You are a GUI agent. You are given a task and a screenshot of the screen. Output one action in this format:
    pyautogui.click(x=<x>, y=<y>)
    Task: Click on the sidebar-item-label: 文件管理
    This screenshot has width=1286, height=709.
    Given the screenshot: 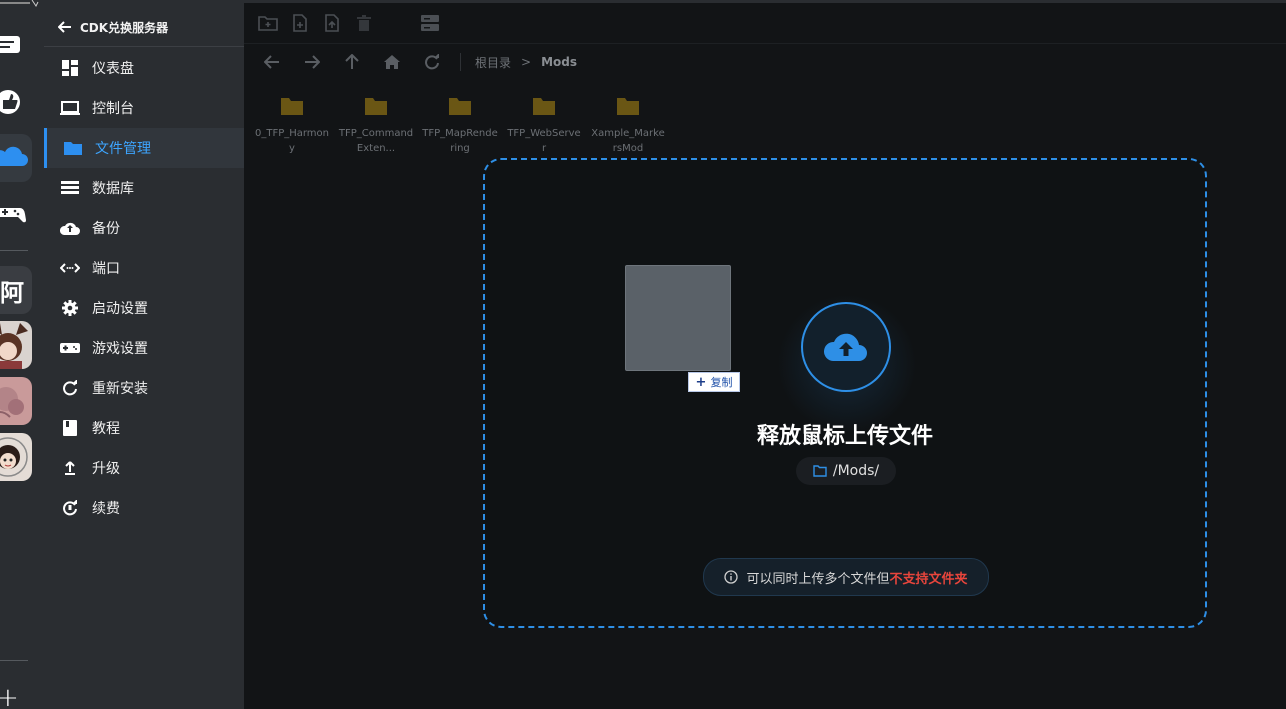 What is the action you would take?
    pyautogui.click(x=123, y=149)
    